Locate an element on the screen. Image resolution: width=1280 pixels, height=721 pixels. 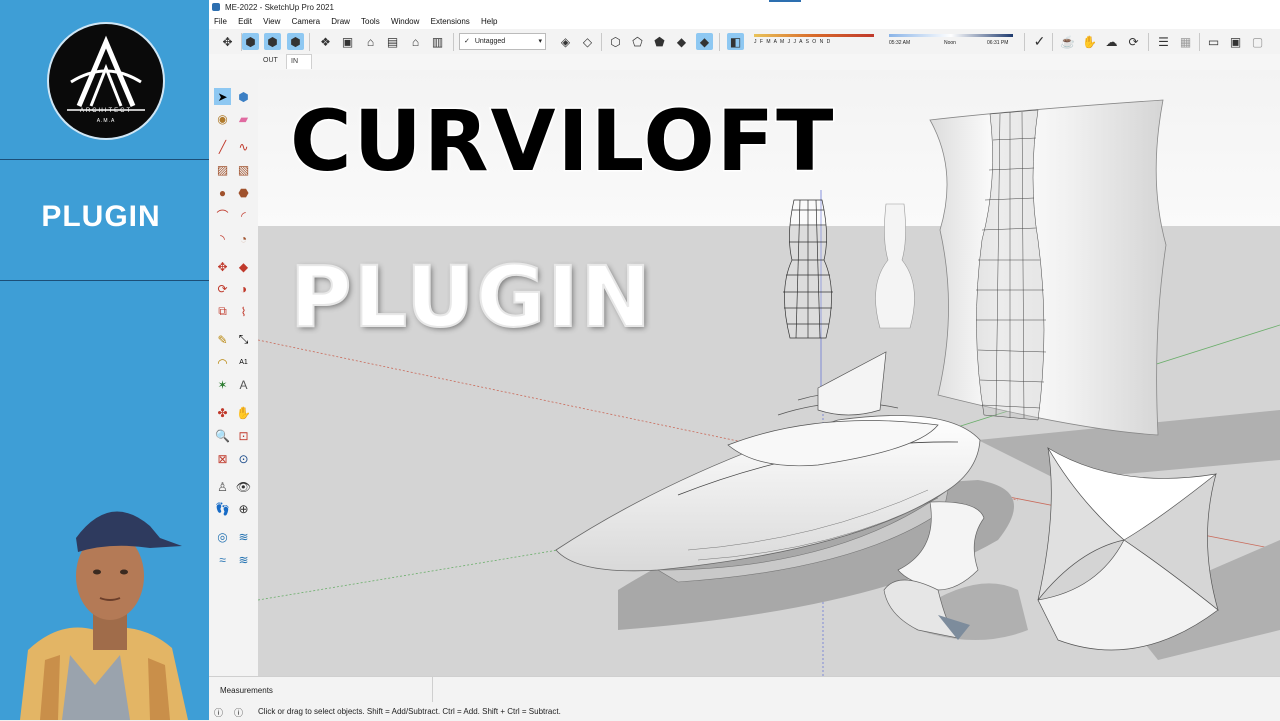
menu-camera: Camera is located at coordinates (306, 21).